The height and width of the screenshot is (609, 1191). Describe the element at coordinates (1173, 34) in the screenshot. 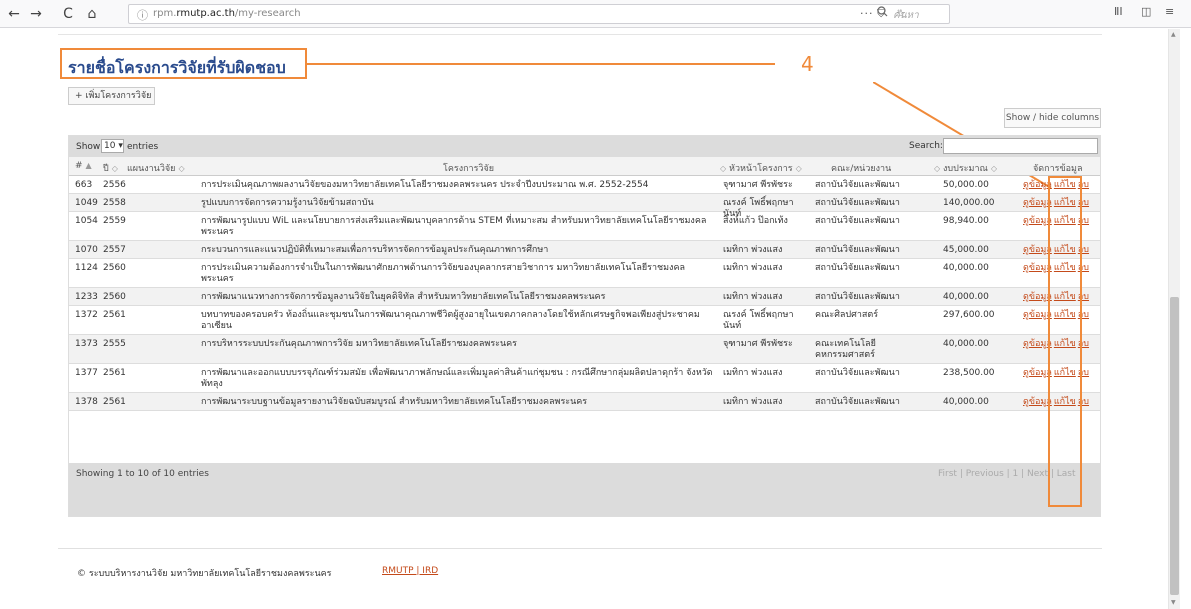

I see `scroll-up-icon: ▲` at that location.